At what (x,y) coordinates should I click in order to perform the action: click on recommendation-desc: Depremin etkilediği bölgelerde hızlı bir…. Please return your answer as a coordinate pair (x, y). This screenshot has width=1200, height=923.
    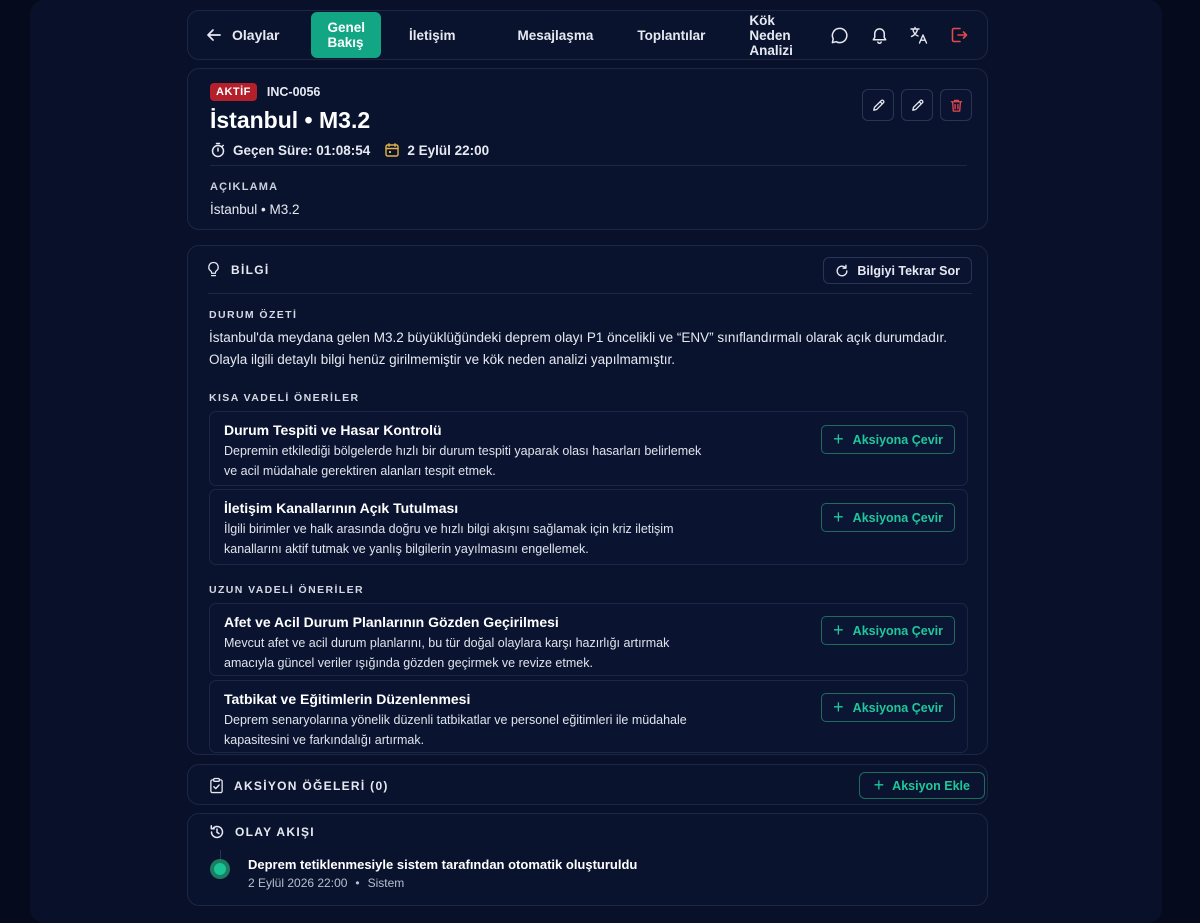
    Looking at the image, I should click on (463, 461).